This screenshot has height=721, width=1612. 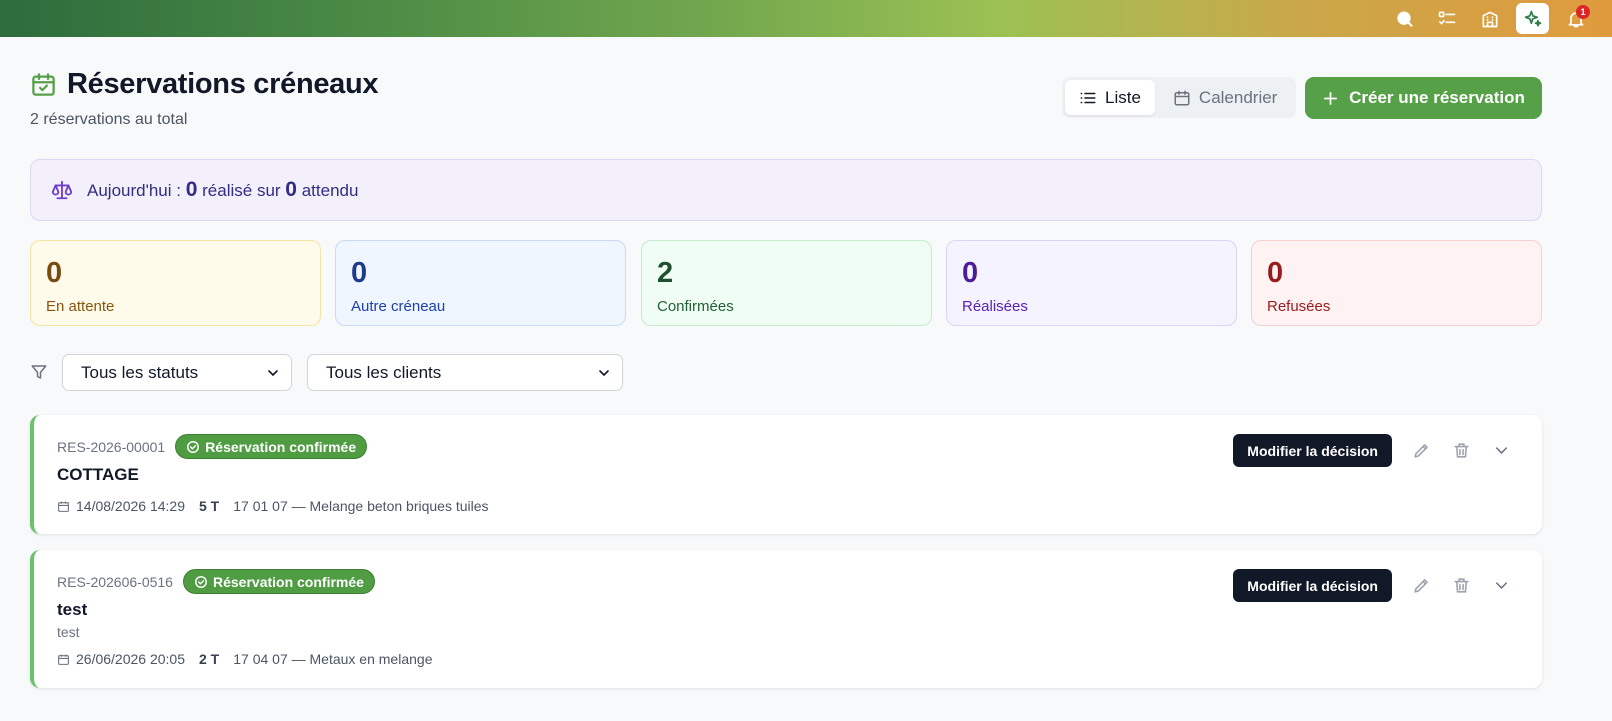 What do you see at coordinates (191, 189) in the screenshot?
I see `today-done-count: 0` at bounding box center [191, 189].